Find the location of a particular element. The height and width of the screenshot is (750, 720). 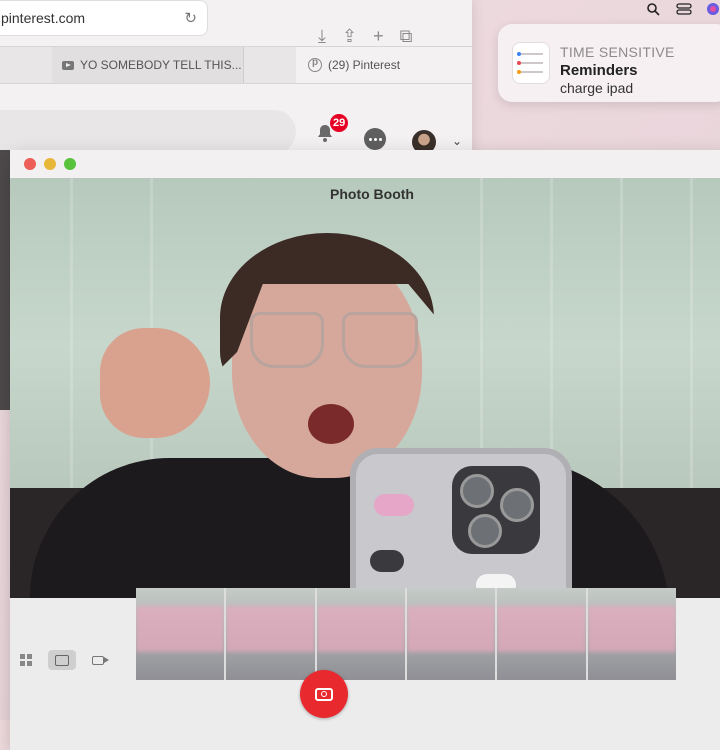

reload-icon: ↻ is located at coordinates (190, 18).